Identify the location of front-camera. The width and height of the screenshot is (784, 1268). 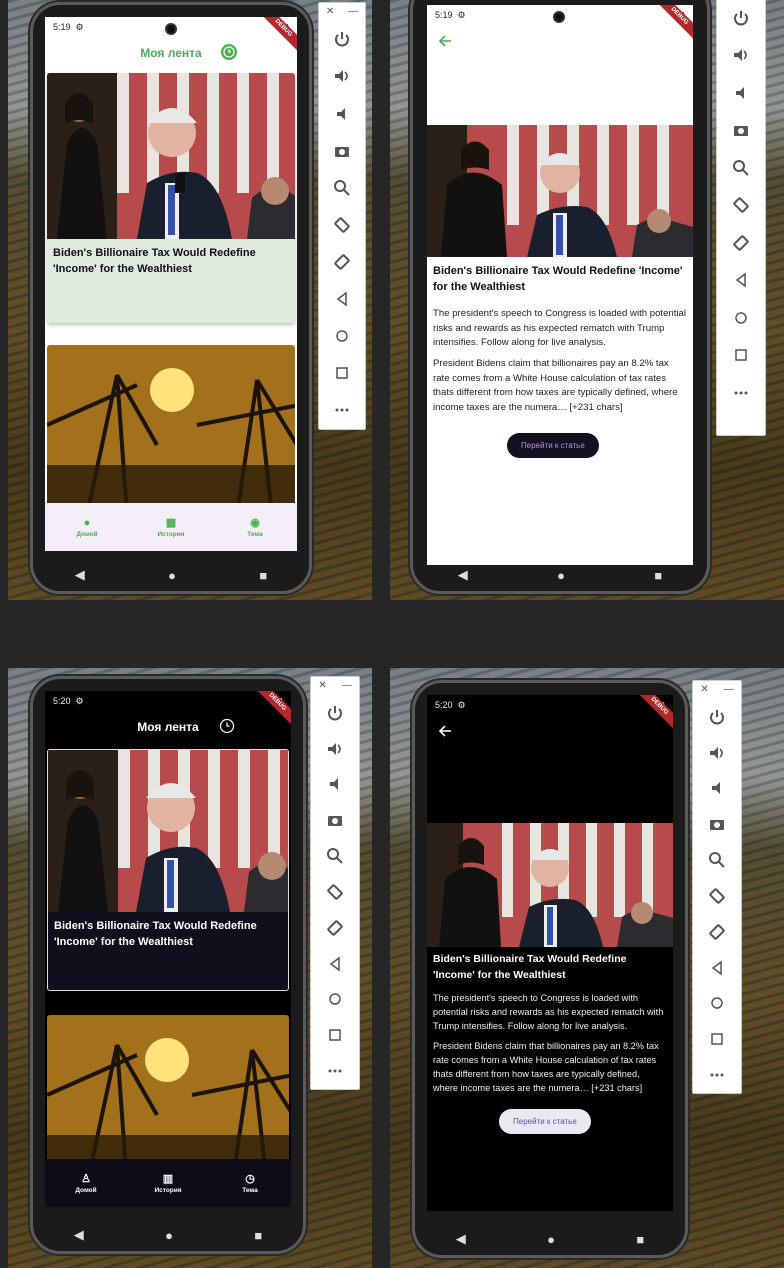
(559, 17).